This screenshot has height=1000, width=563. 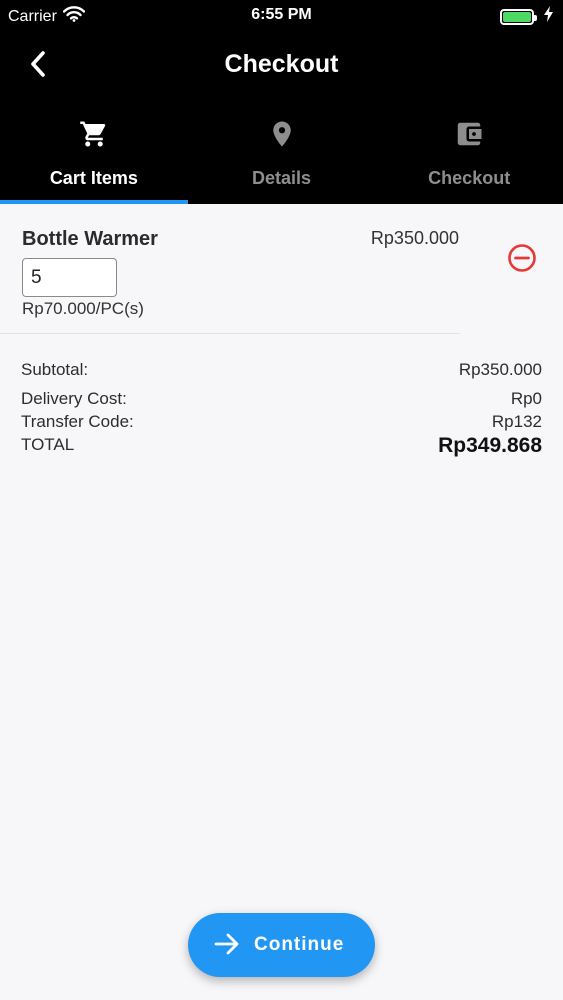 What do you see at coordinates (469, 153) in the screenshot?
I see `tab-checkout: Checkout` at bounding box center [469, 153].